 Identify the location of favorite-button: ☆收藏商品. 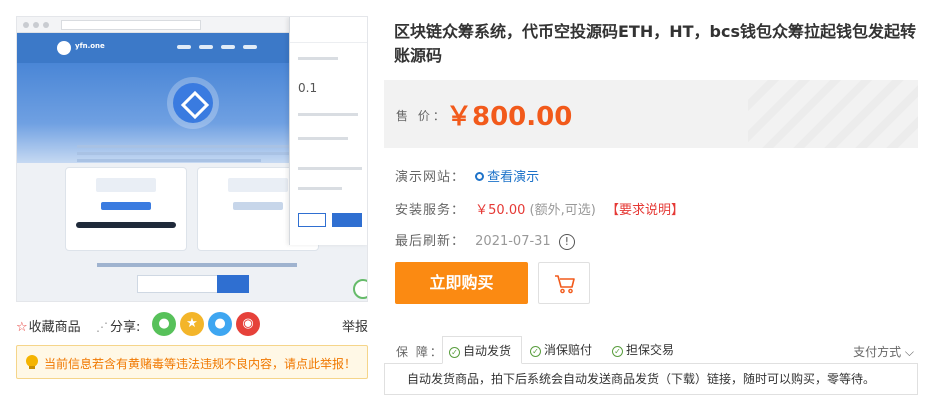
(48, 325).